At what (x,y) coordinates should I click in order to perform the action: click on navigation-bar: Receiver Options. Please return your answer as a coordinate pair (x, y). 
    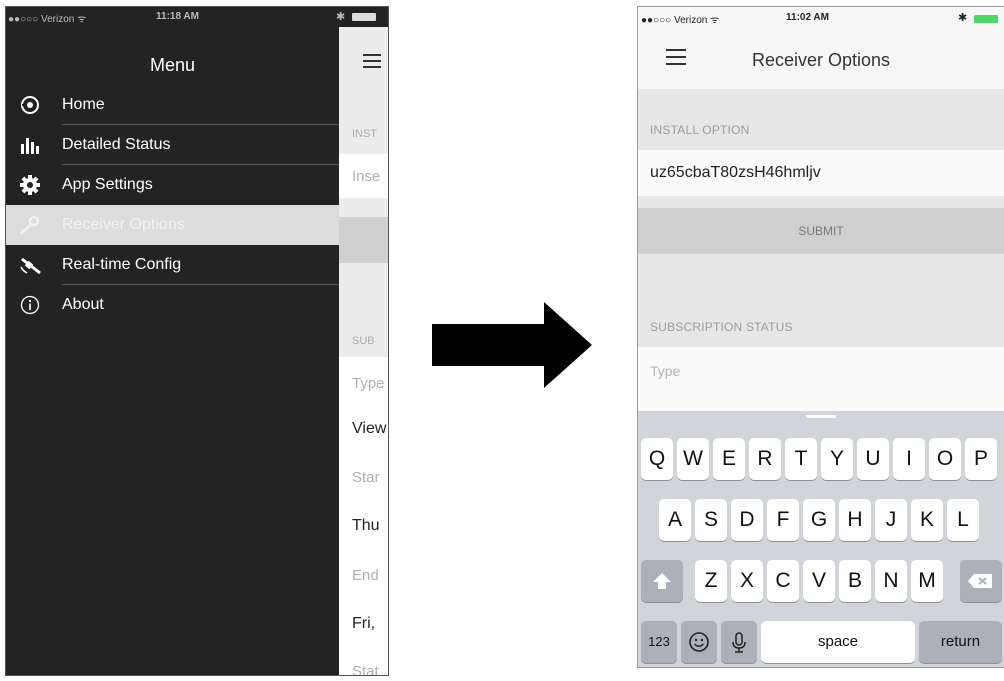
    Looking at the image, I should click on (821, 59).